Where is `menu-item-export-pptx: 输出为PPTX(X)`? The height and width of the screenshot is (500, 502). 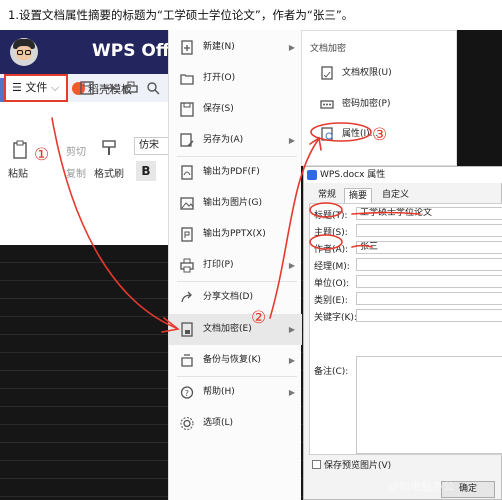 menu-item-export-pptx: 输出为PPTX(X) is located at coordinates (235, 234).